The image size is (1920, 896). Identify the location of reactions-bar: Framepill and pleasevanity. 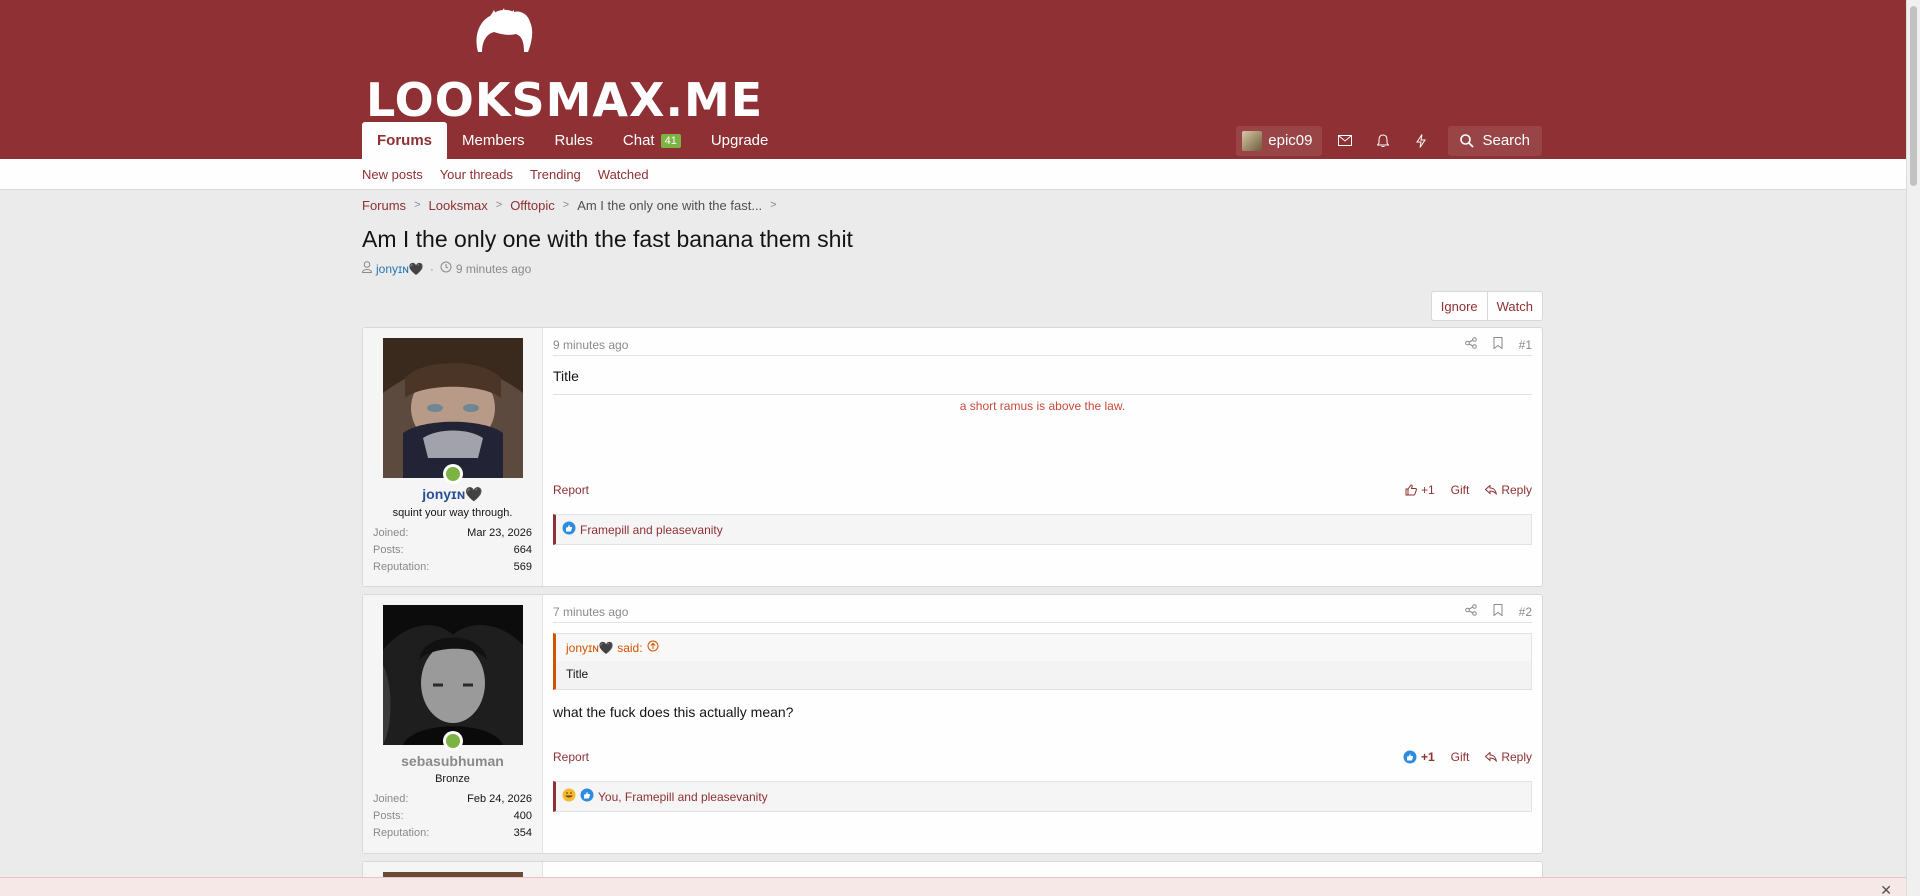
(1042, 529).